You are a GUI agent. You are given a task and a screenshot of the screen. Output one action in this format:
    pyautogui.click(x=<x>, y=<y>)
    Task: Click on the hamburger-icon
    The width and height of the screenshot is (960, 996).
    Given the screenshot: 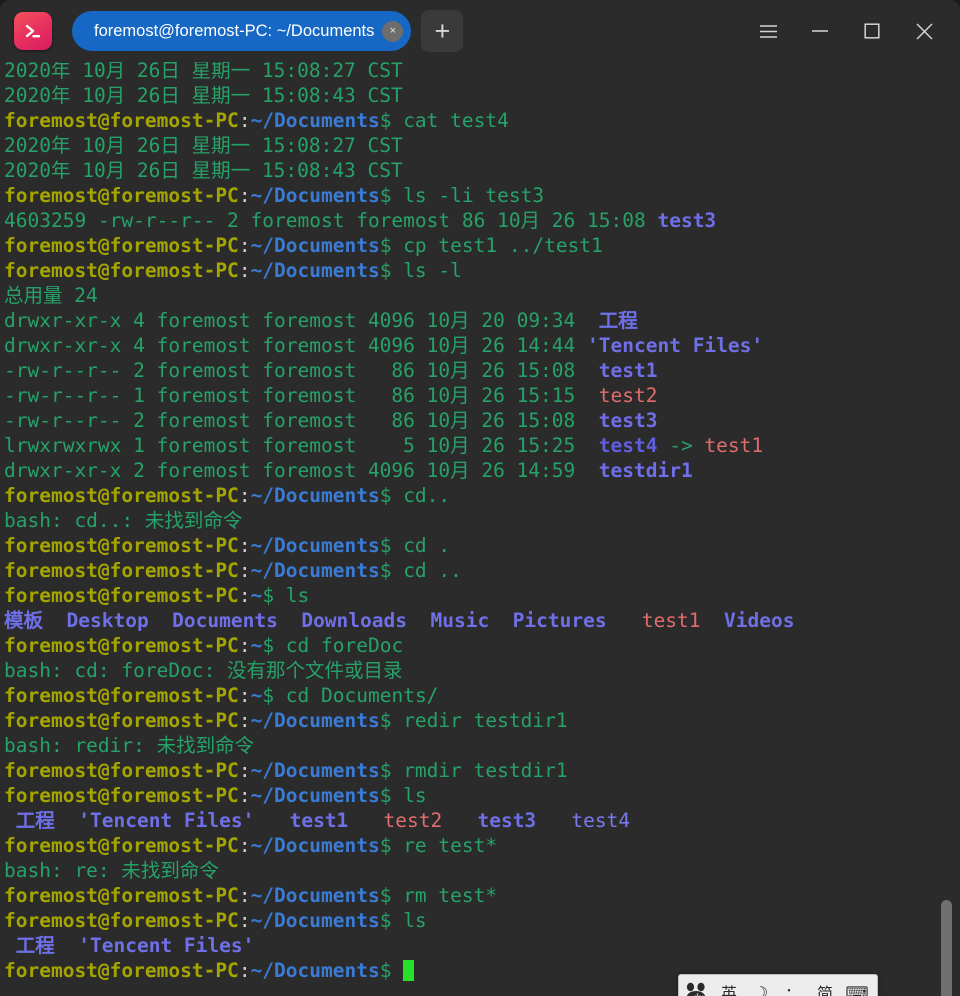 What is the action you would take?
    pyautogui.click(x=768, y=31)
    